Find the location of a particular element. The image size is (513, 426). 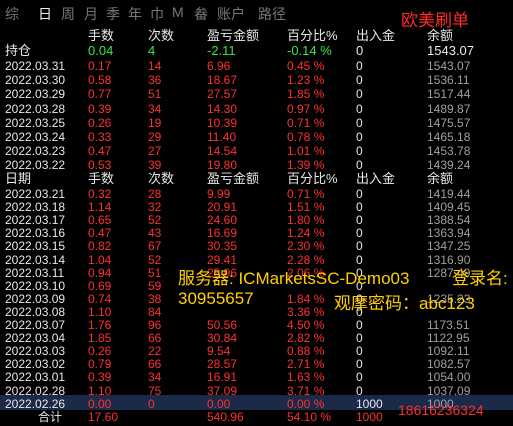

tab-0: 综 is located at coordinates (12, 14).